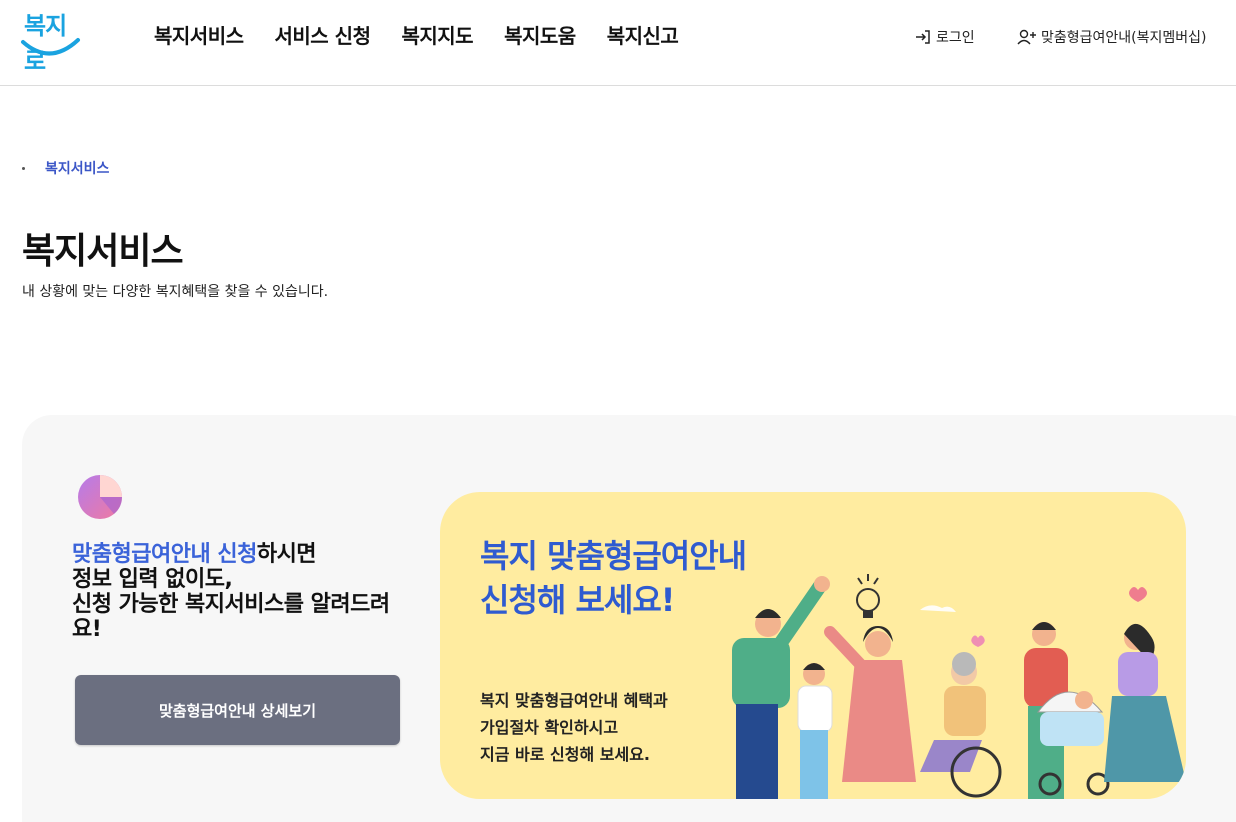  What do you see at coordinates (23, 168) in the screenshot?
I see `breadcrumb-bullet` at bounding box center [23, 168].